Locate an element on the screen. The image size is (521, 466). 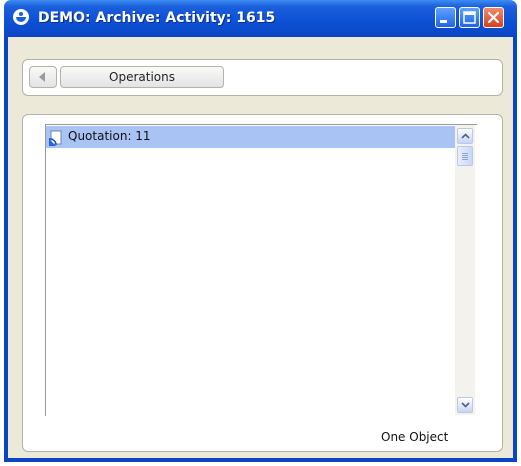
operations-button: Operations is located at coordinates (142, 77).